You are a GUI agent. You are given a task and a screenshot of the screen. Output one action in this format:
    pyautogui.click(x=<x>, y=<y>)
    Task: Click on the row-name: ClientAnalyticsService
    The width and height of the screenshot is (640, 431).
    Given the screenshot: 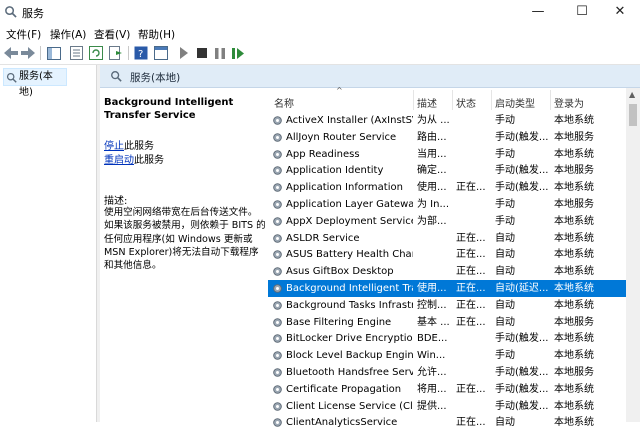 What is the action you would take?
    pyautogui.click(x=342, y=423)
    